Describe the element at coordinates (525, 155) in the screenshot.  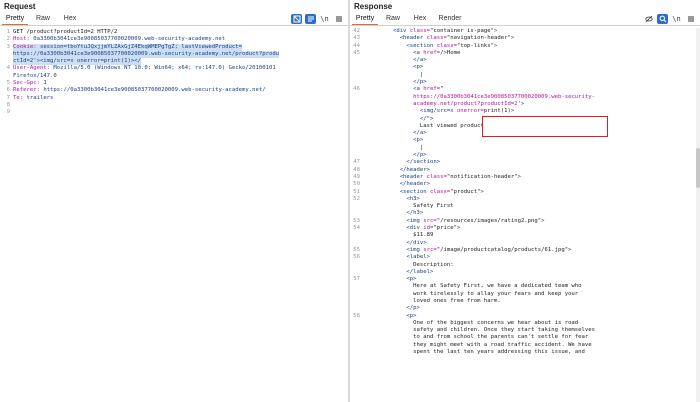
I see `code-line: </p>` at that location.